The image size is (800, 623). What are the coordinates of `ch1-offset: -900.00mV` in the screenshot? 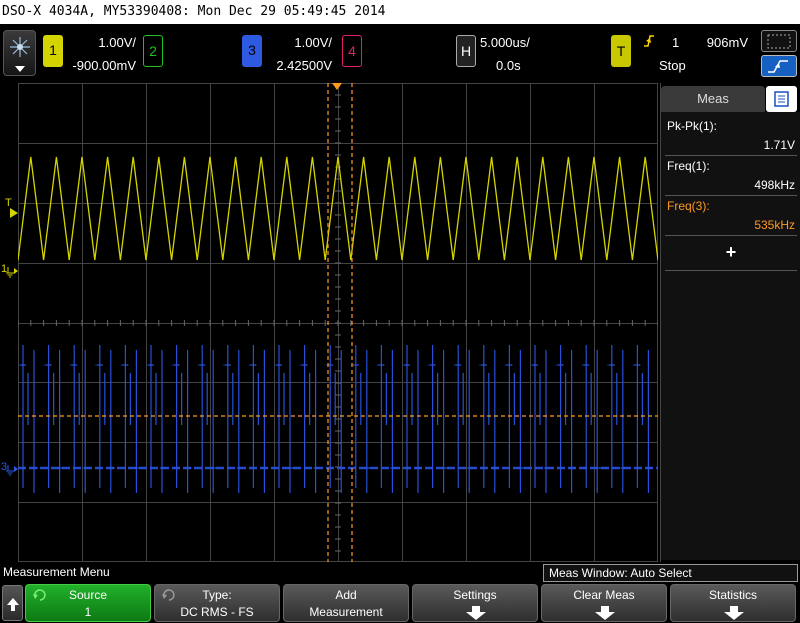 It's located at (104, 65).